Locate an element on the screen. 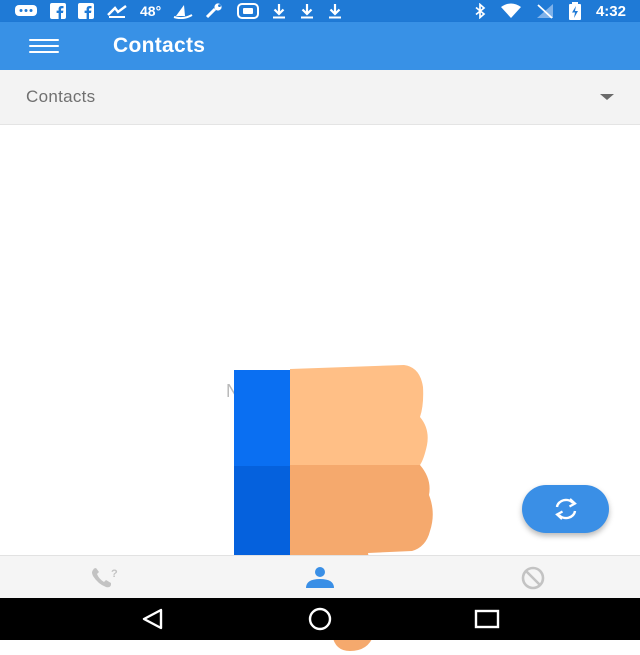 The image size is (640, 655). status-bar-system: 4:32 is located at coordinates (557, 11).